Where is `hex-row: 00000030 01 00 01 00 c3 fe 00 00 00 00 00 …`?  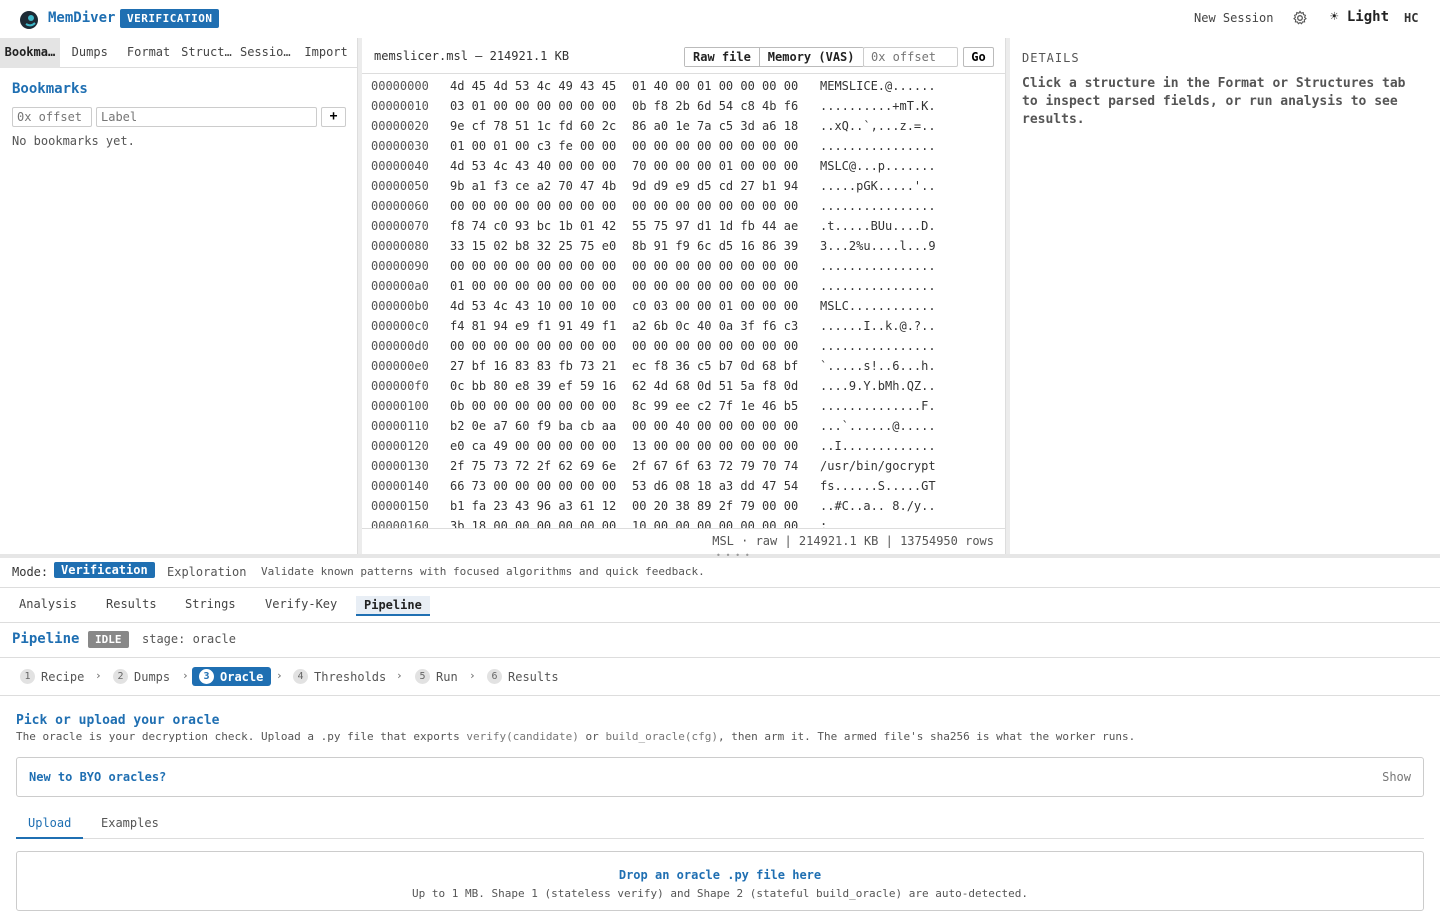 hex-row: 00000030 01 00 01 00 c3 fe 00 00 00 00 00 … is located at coordinates (684, 146).